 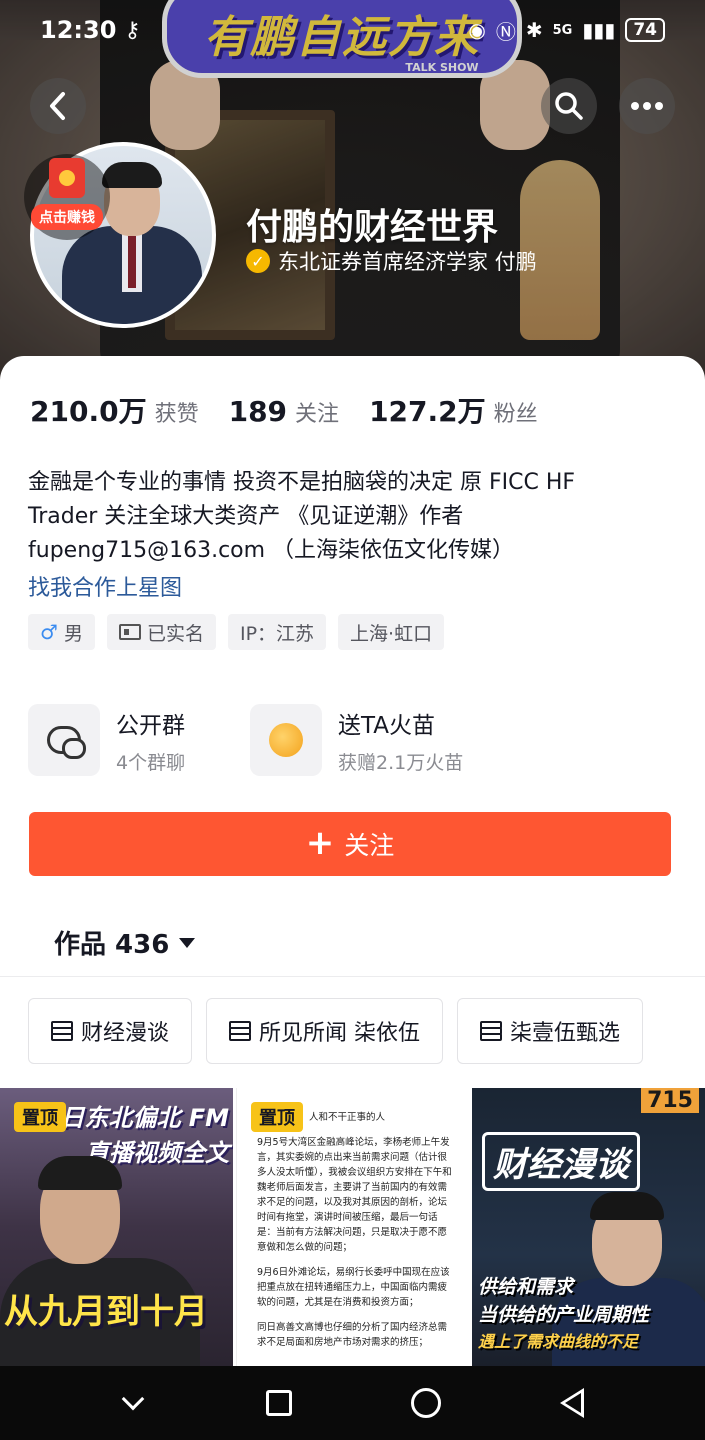 I want to click on feature-subtitle: 4个群聊, so click(x=151, y=762).